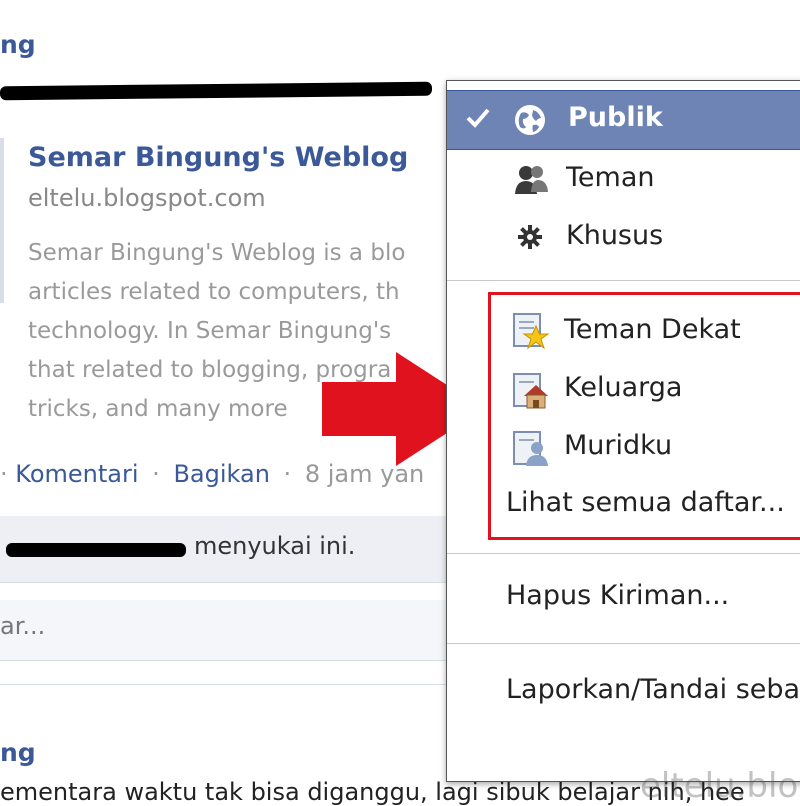 The height and width of the screenshot is (806, 800). I want to click on comment-input, so click(224, 630).